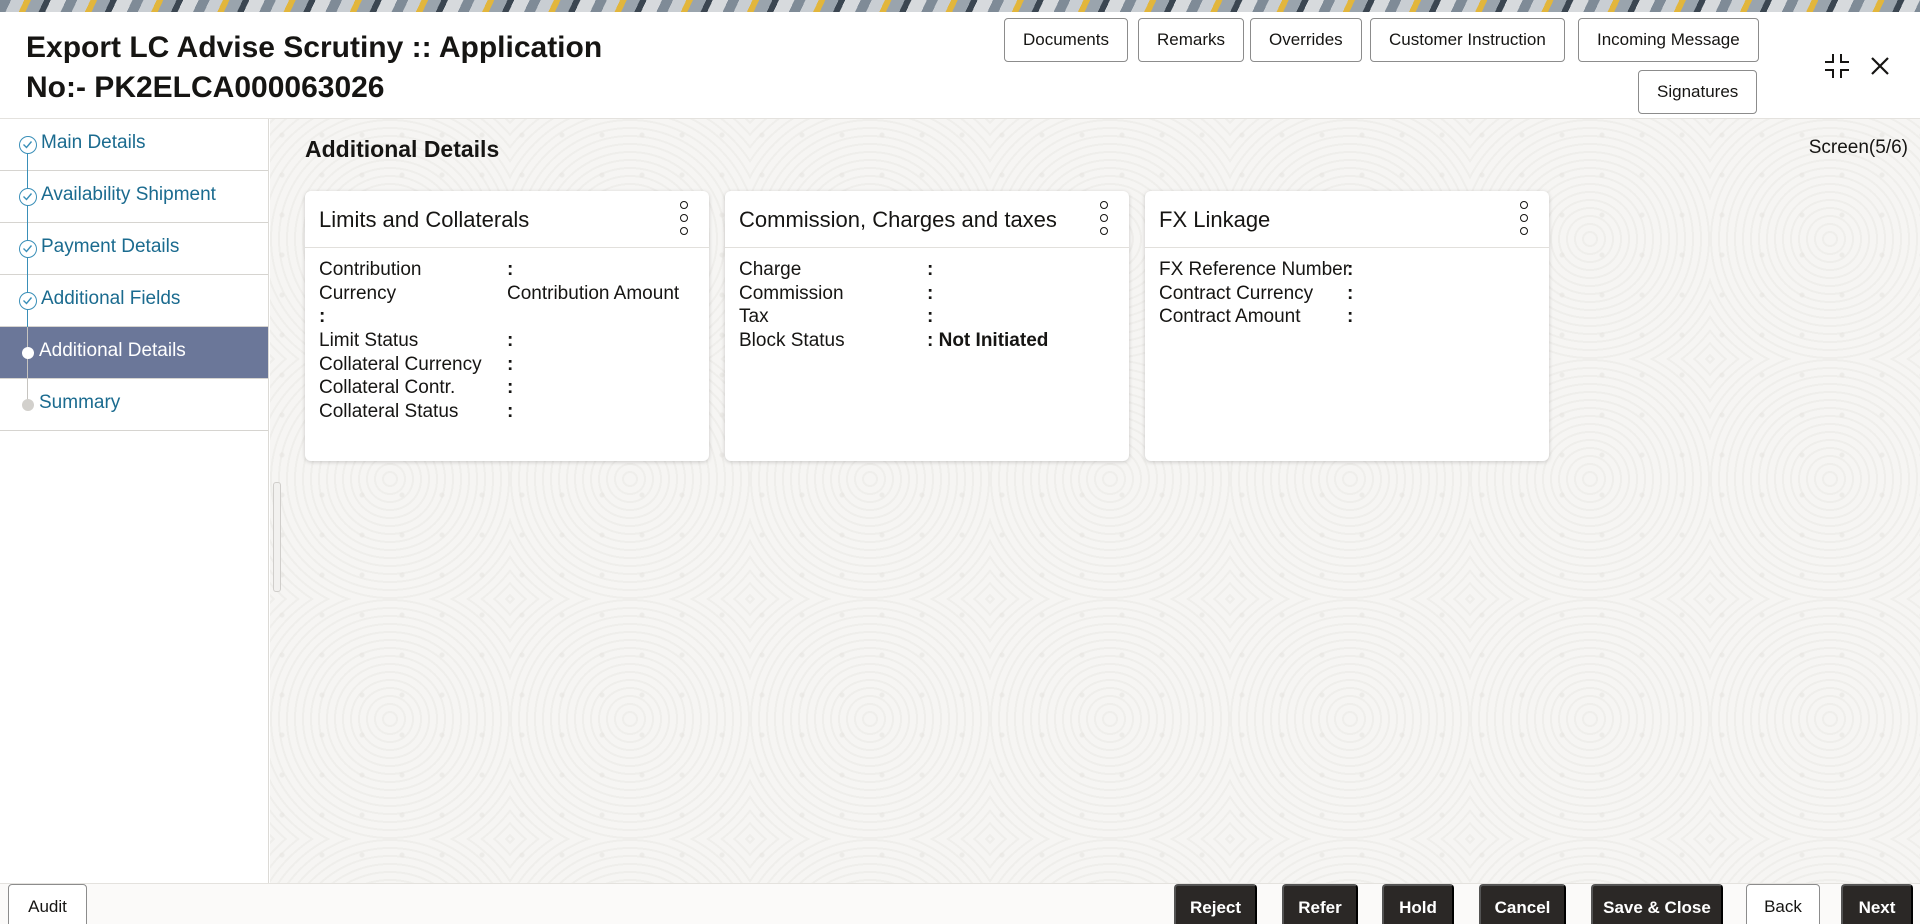 Image resolution: width=1920 pixels, height=924 pixels. Describe the element at coordinates (358, 293) in the screenshot. I see `field-label: Currency` at that location.